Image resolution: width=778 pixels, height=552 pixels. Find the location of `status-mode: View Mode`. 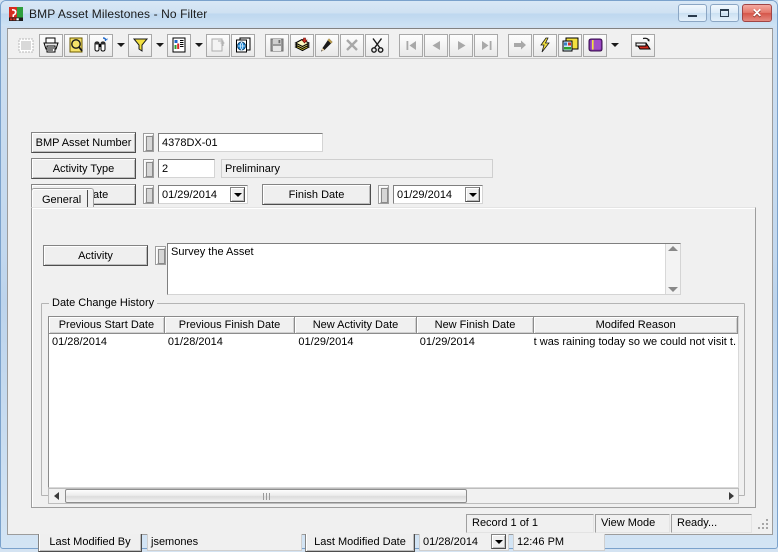

status-mode: View Mode is located at coordinates (632, 523).